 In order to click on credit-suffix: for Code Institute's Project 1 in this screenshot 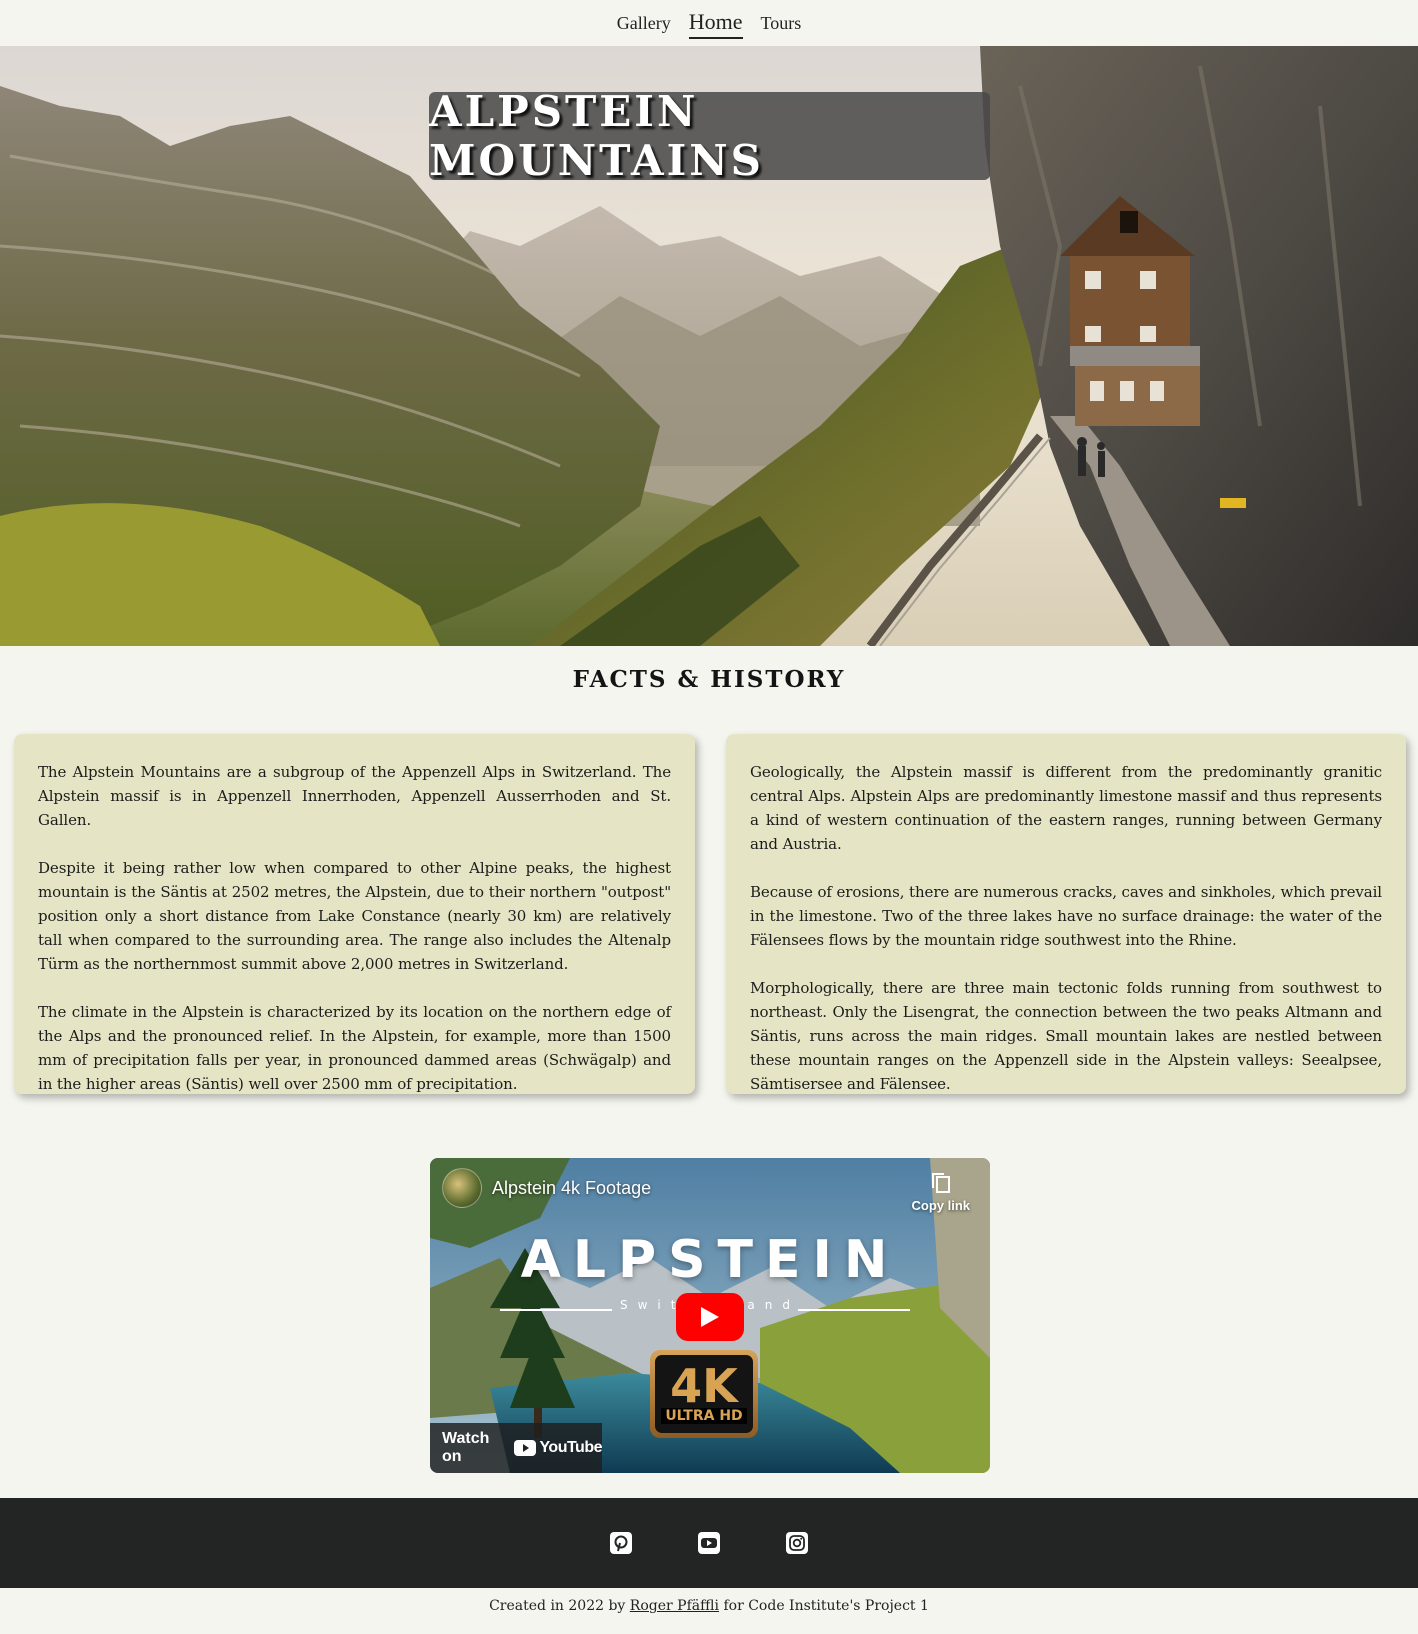, I will do `click(824, 1606)`.